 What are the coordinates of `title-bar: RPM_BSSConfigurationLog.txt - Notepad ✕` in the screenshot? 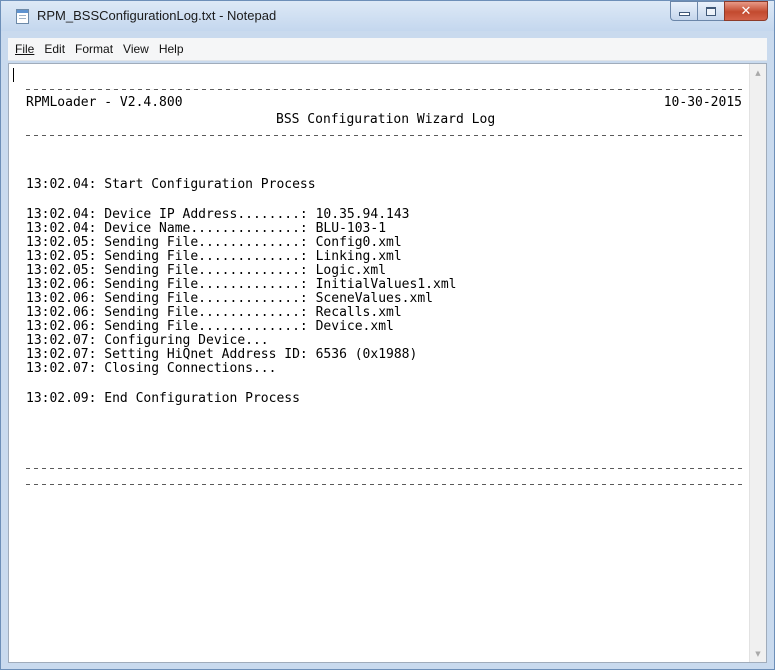 It's located at (387, 16).